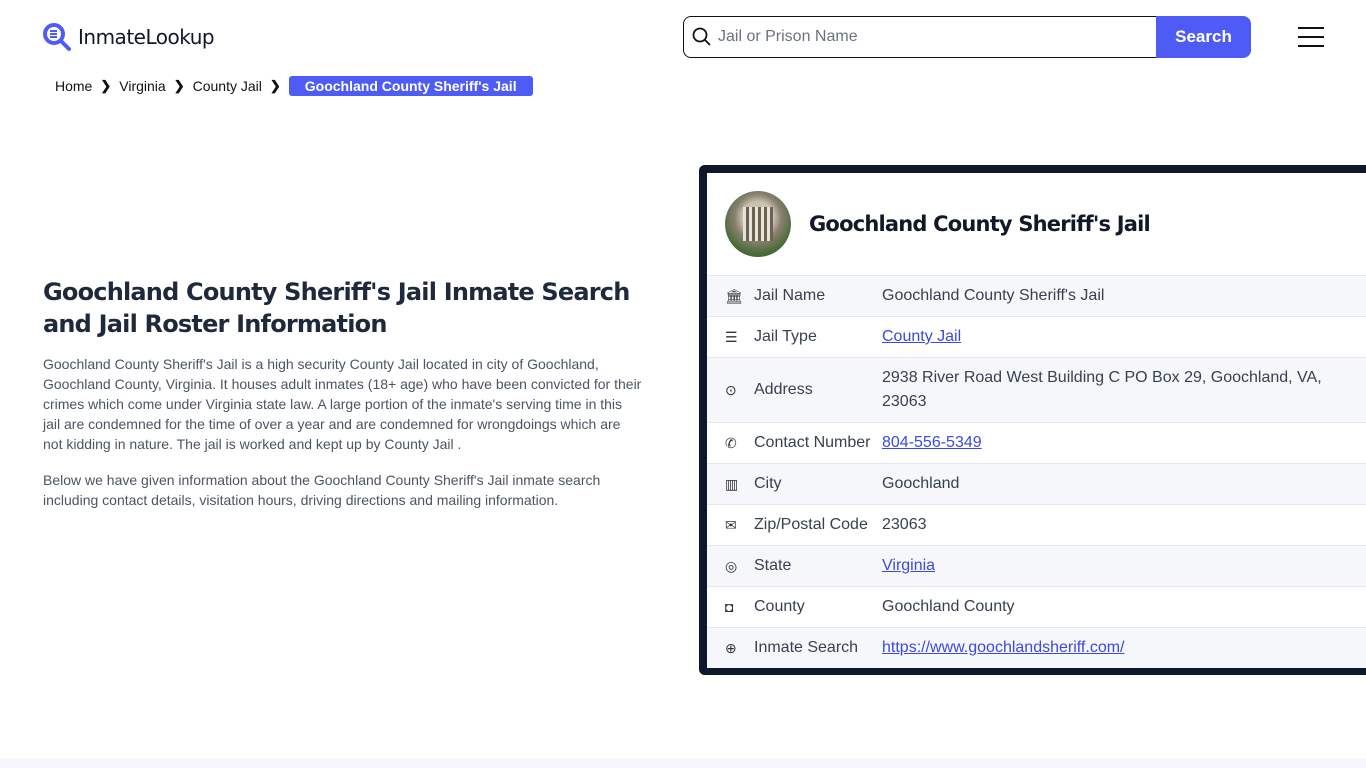 The width and height of the screenshot is (1366, 768). What do you see at coordinates (811, 524) in the screenshot?
I see `info-label: Zip/Postal Code` at bounding box center [811, 524].